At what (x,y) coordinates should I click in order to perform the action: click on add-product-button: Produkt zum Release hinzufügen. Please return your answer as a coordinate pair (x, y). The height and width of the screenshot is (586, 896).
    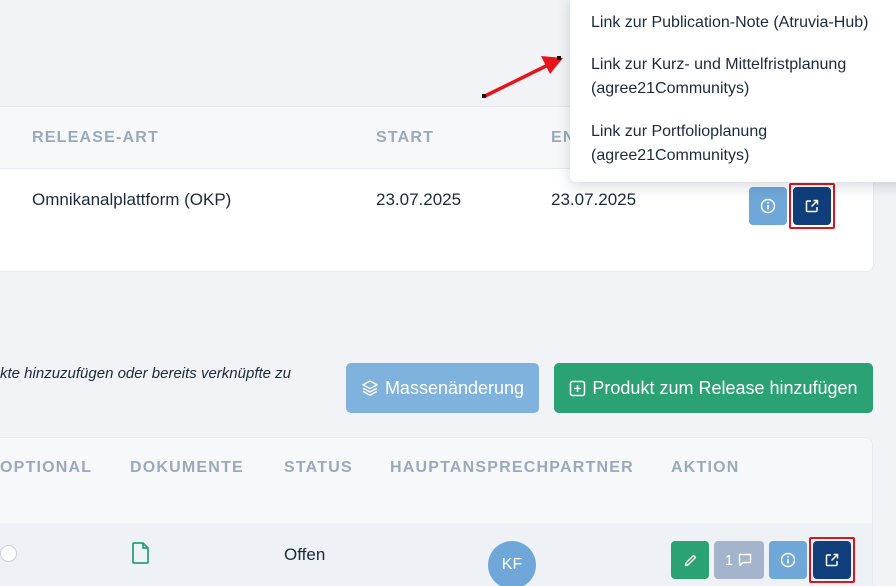
    Looking at the image, I should click on (713, 388).